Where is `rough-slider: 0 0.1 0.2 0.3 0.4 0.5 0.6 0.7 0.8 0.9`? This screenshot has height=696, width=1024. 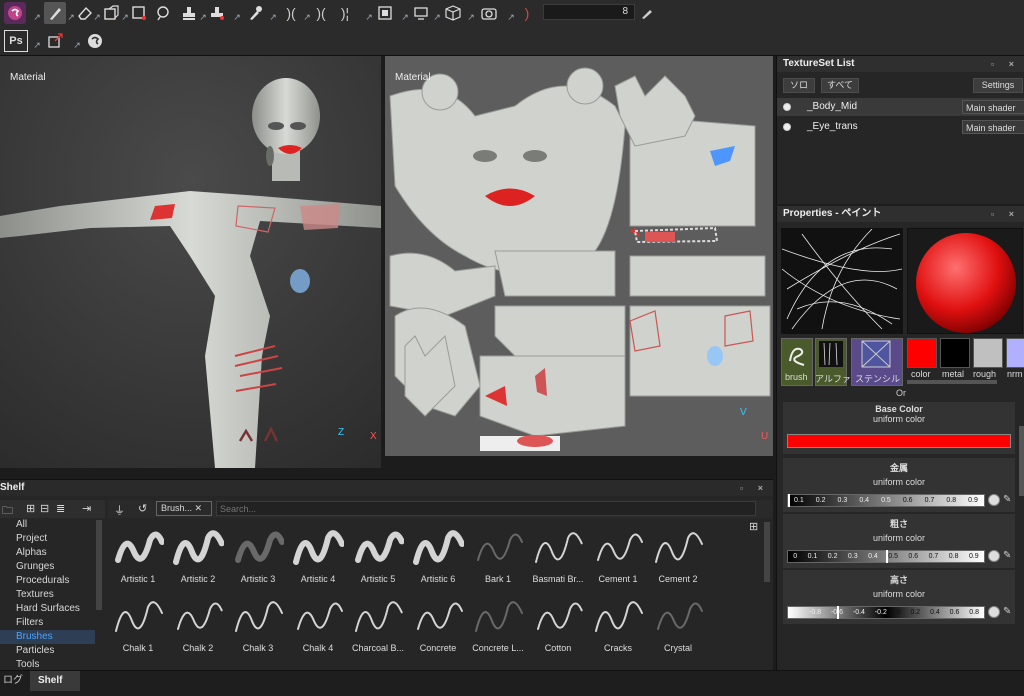 rough-slider: 0 0.1 0.2 0.3 0.4 0.5 0.6 0.7 0.8 0.9 is located at coordinates (886, 556).